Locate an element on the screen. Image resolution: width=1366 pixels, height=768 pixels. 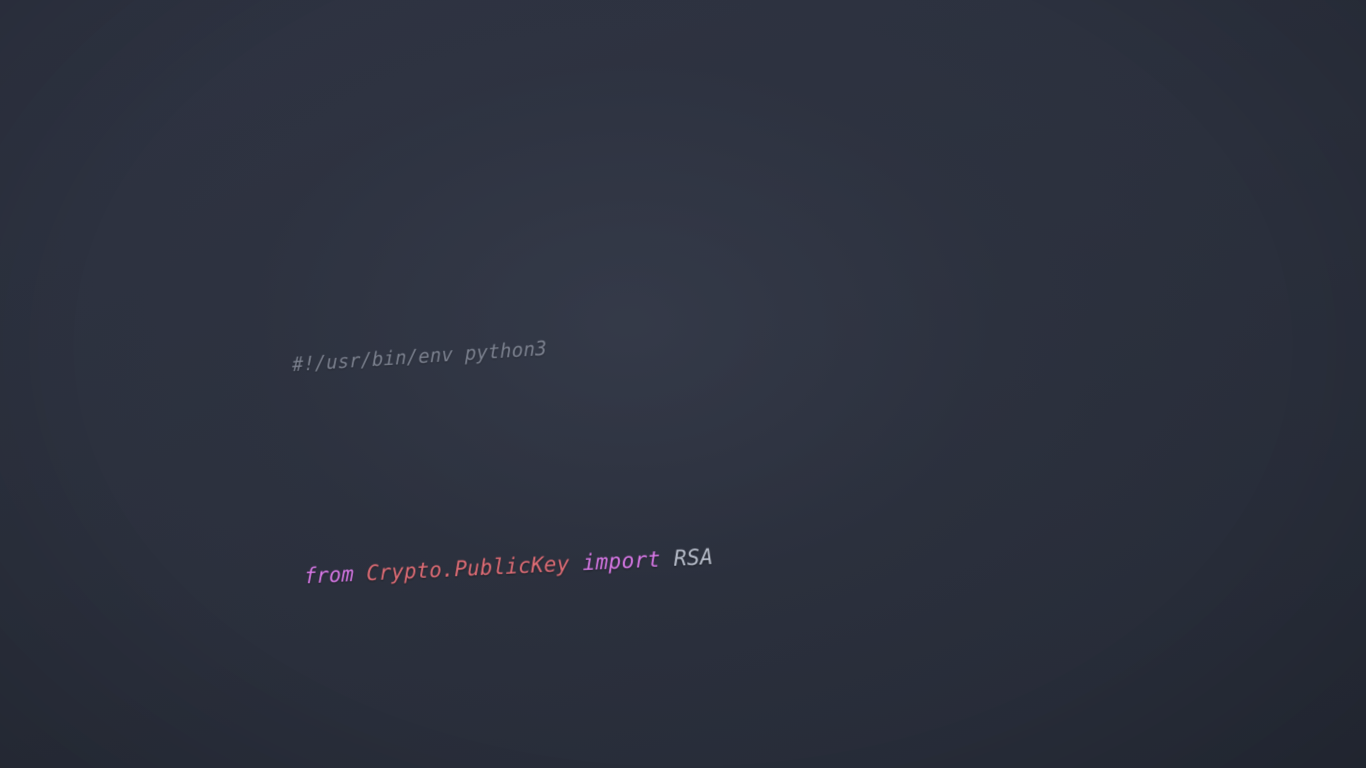
token-comment: #!/usr/bin/env python3 is located at coordinates (420, 356).